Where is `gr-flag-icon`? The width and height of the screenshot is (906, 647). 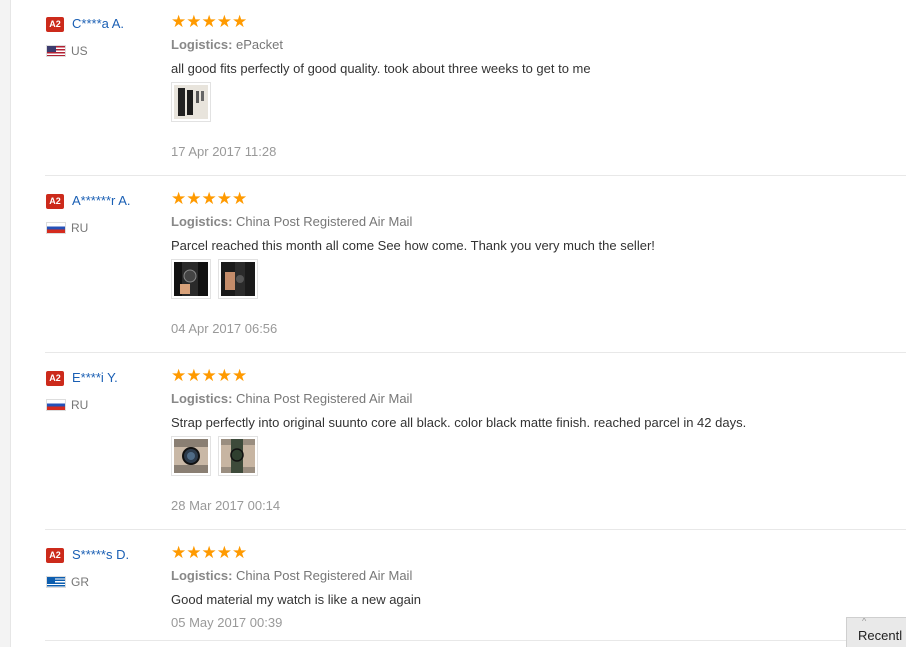
gr-flag-icon is located at coordinates (56, 582).